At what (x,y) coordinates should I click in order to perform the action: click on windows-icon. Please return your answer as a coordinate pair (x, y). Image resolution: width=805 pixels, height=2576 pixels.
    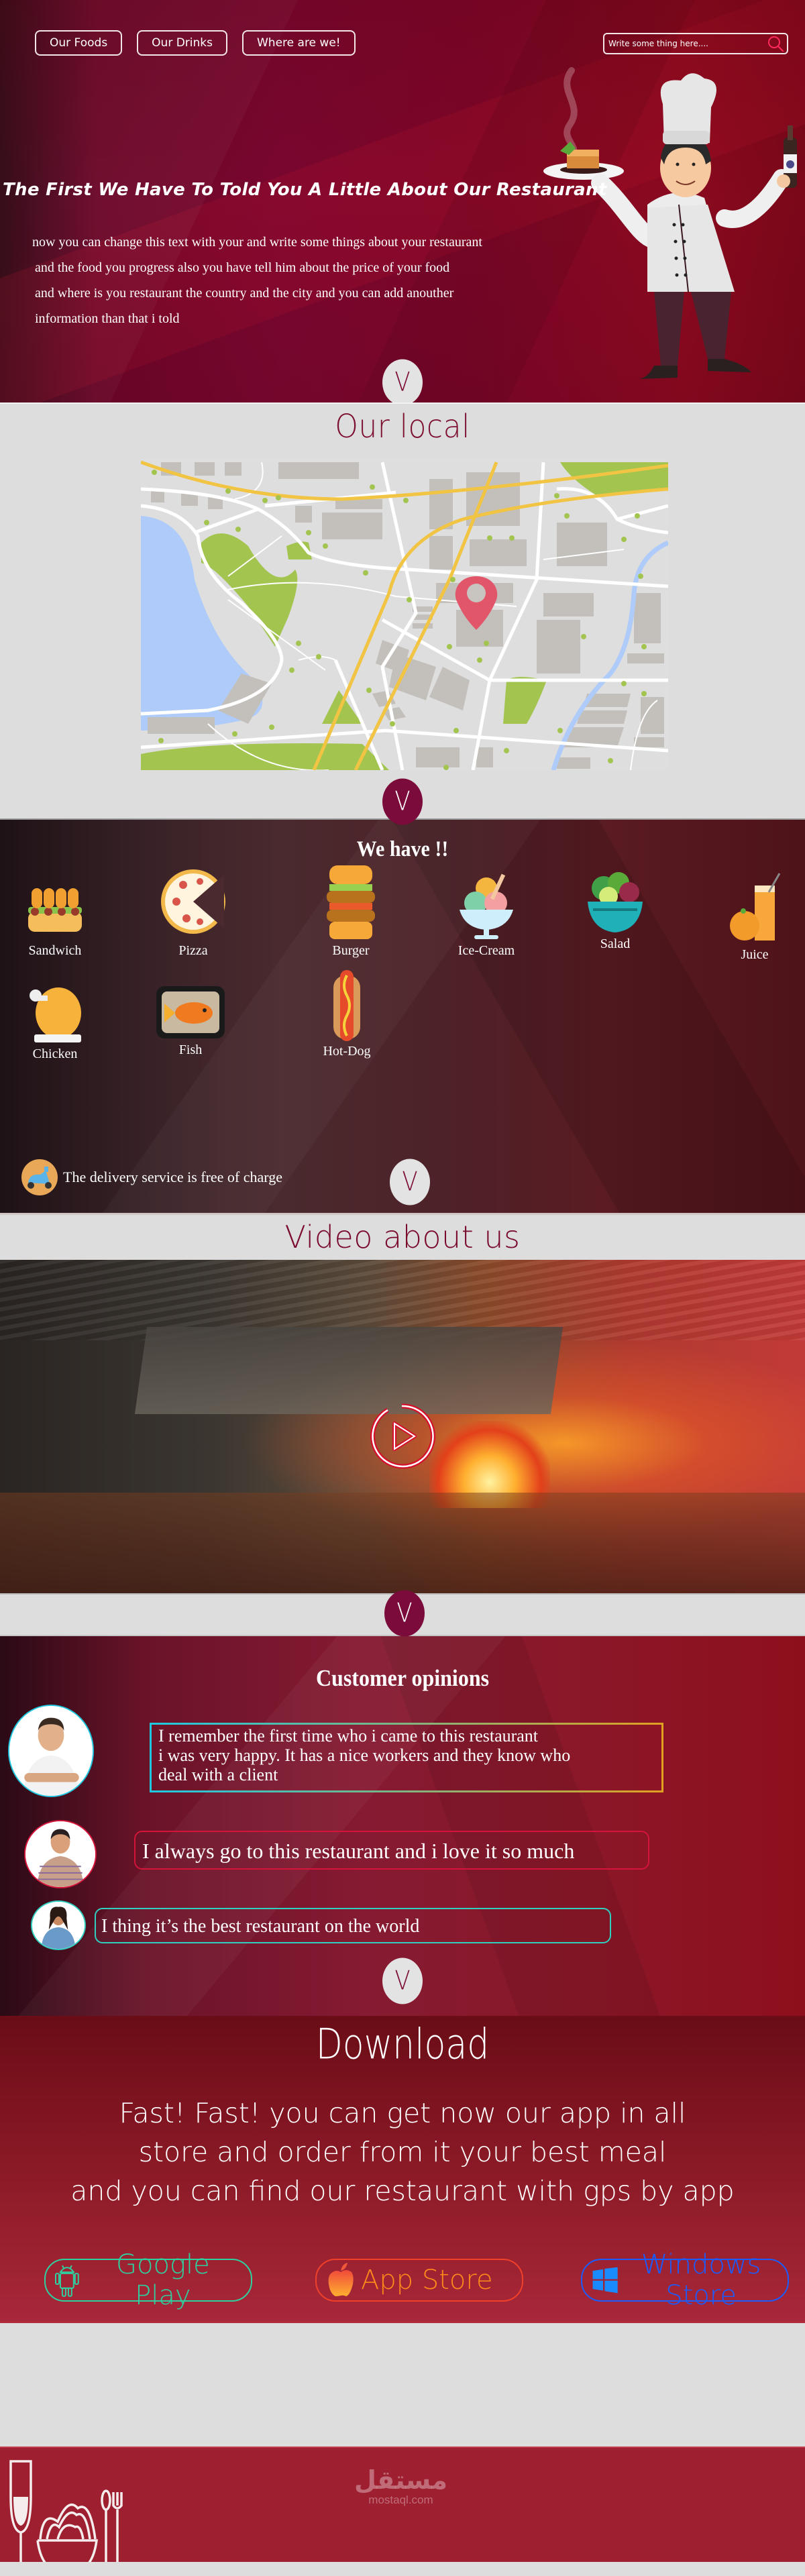
    Looking at the image, I should click on (605, 2280).